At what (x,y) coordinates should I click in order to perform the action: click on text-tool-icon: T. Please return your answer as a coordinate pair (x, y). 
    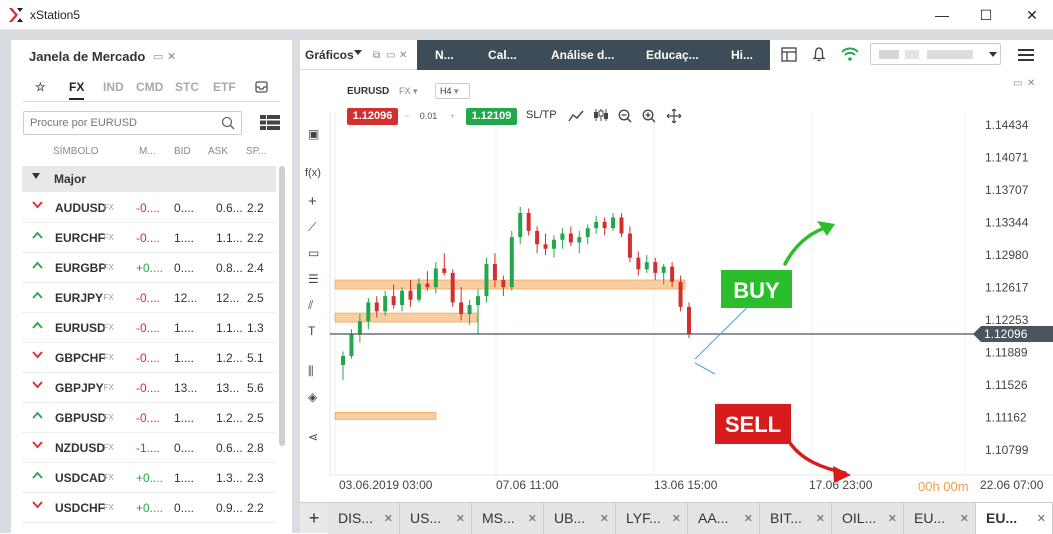
    Looking at the image, I should click on (311, 331).